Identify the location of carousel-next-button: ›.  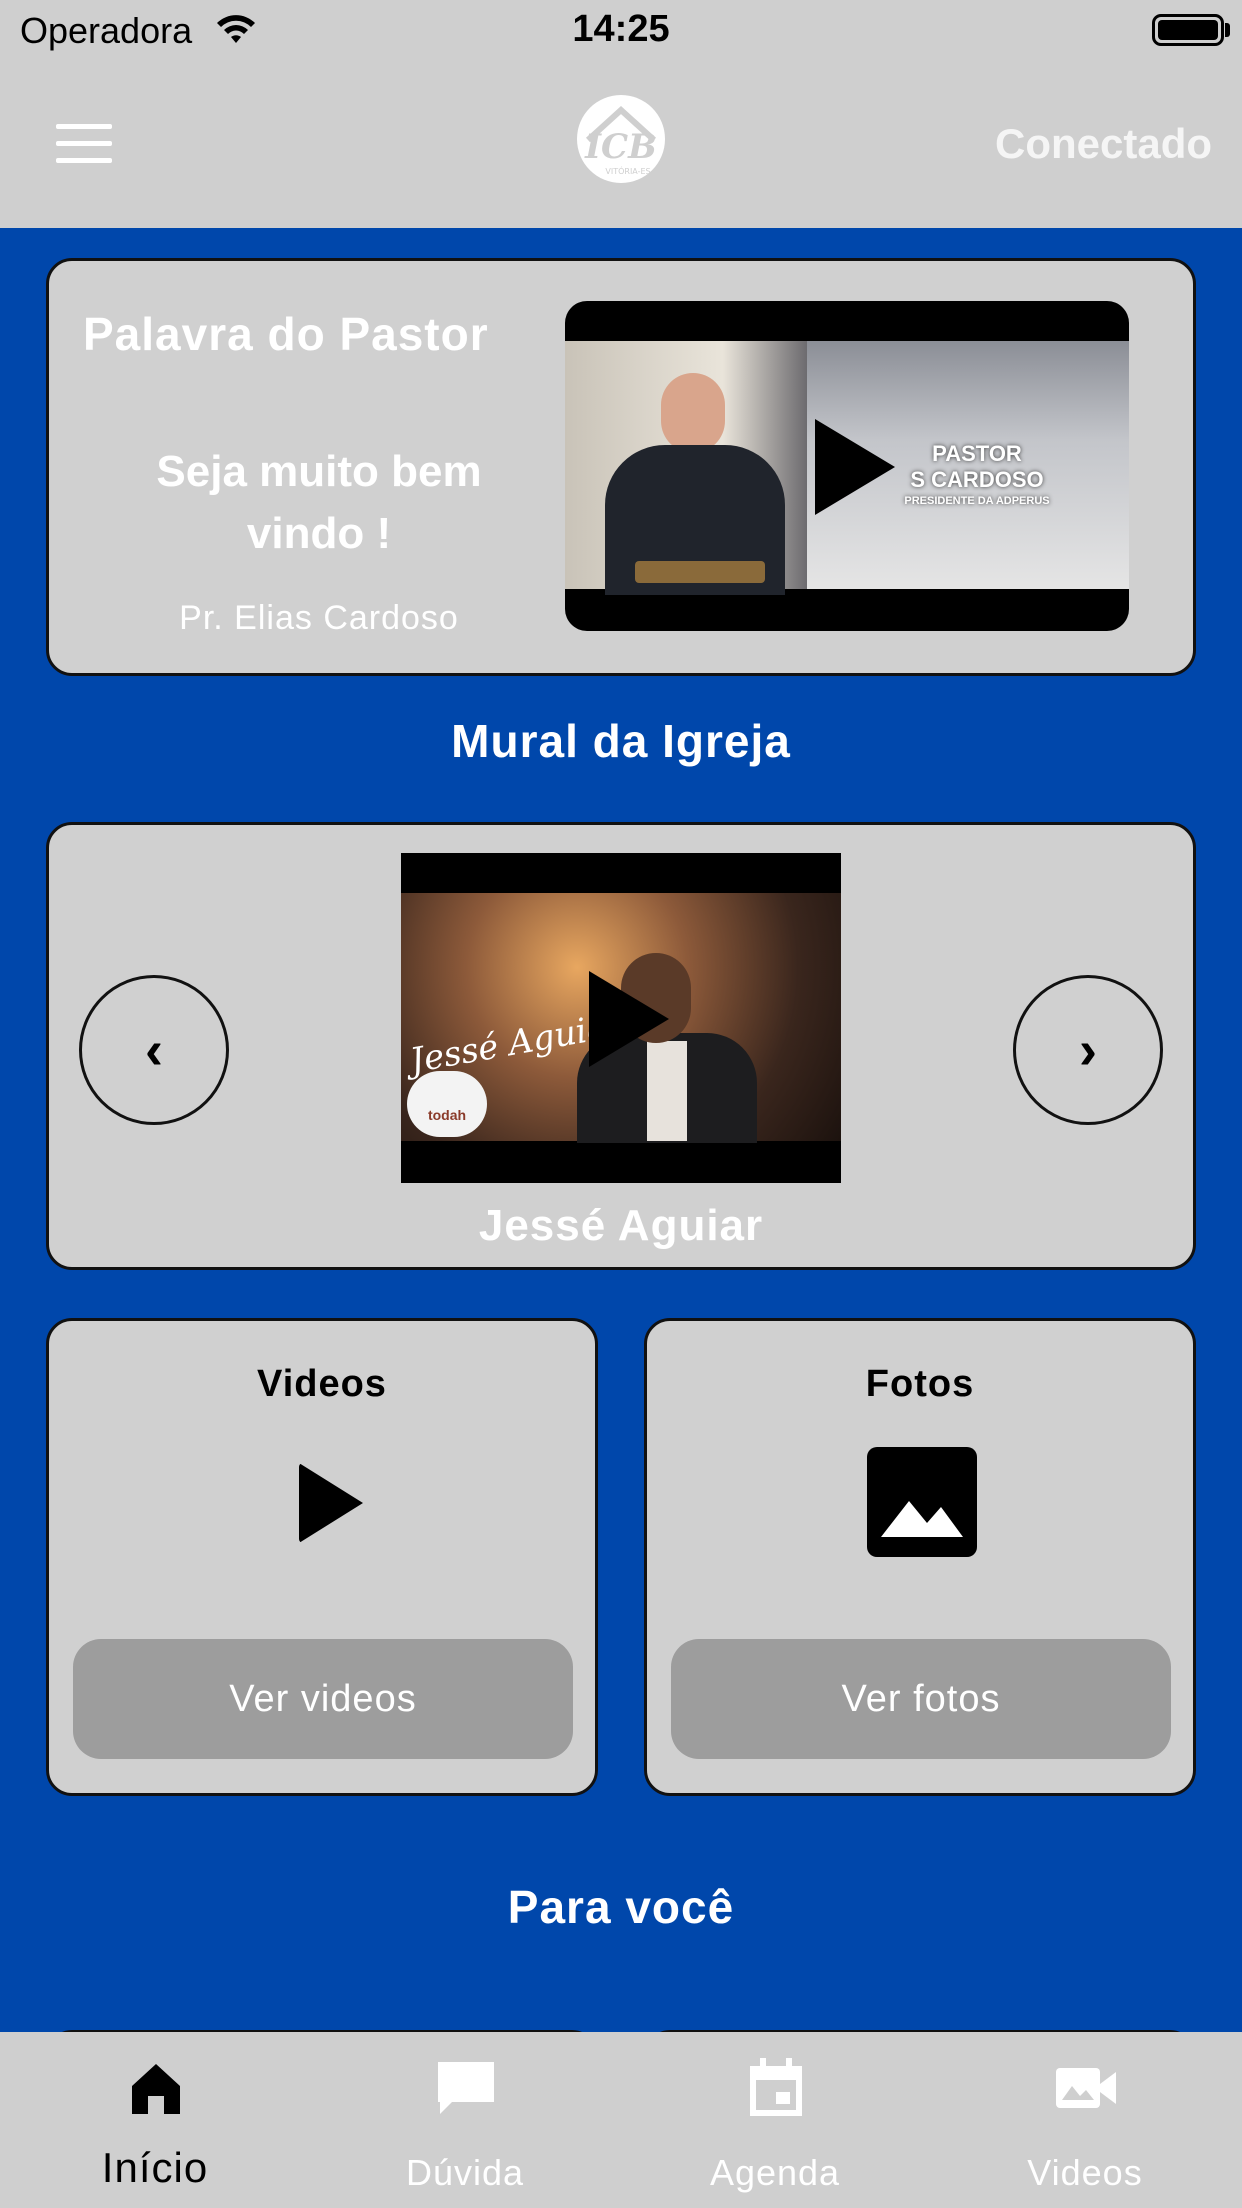
(1088, 1050).